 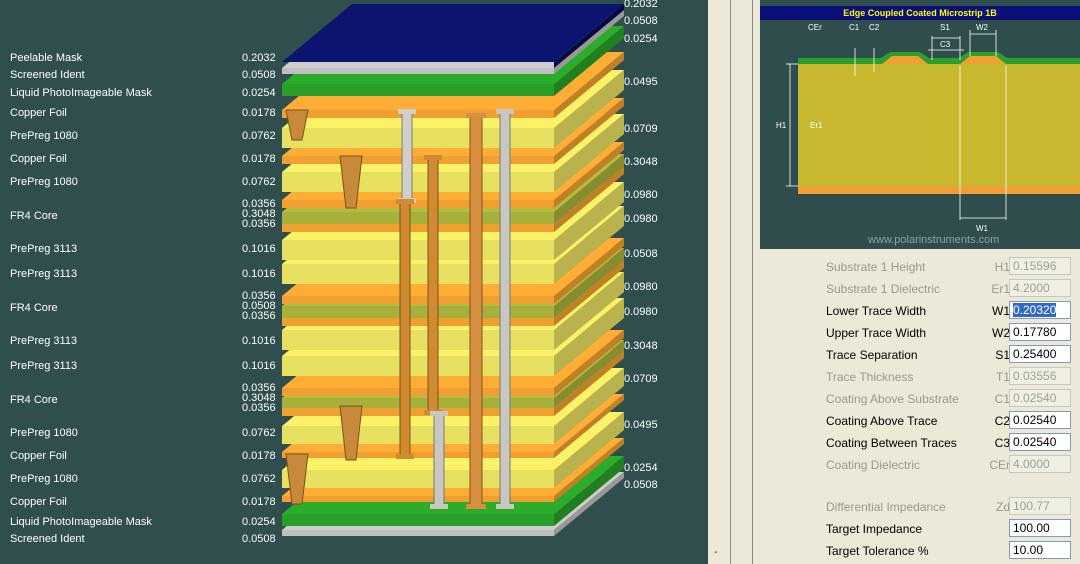 What do you see at coordinates (1002, 443) in the screenshot?
I see `param-symbol: C3` at bounding box center [1002, 443].